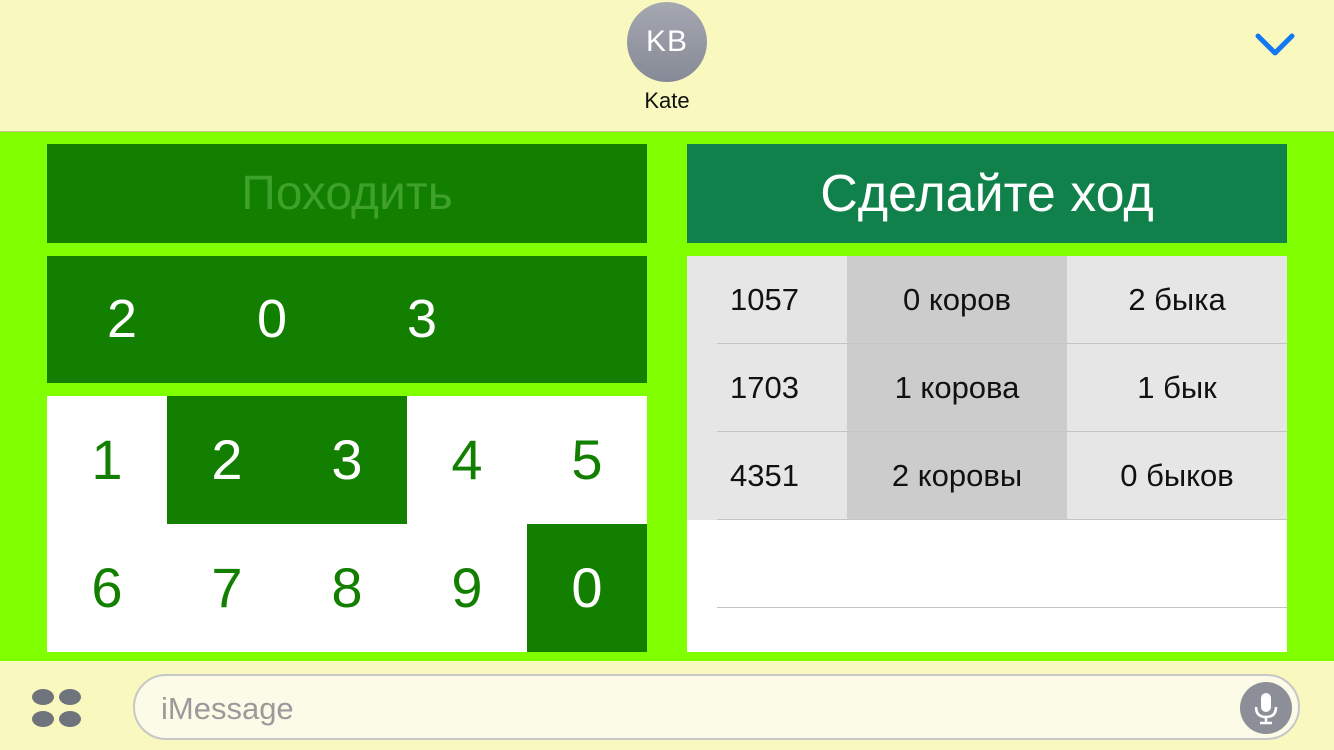  I want to click on table-row: 1057 0 коров 2 быка, so click(1002, 300).